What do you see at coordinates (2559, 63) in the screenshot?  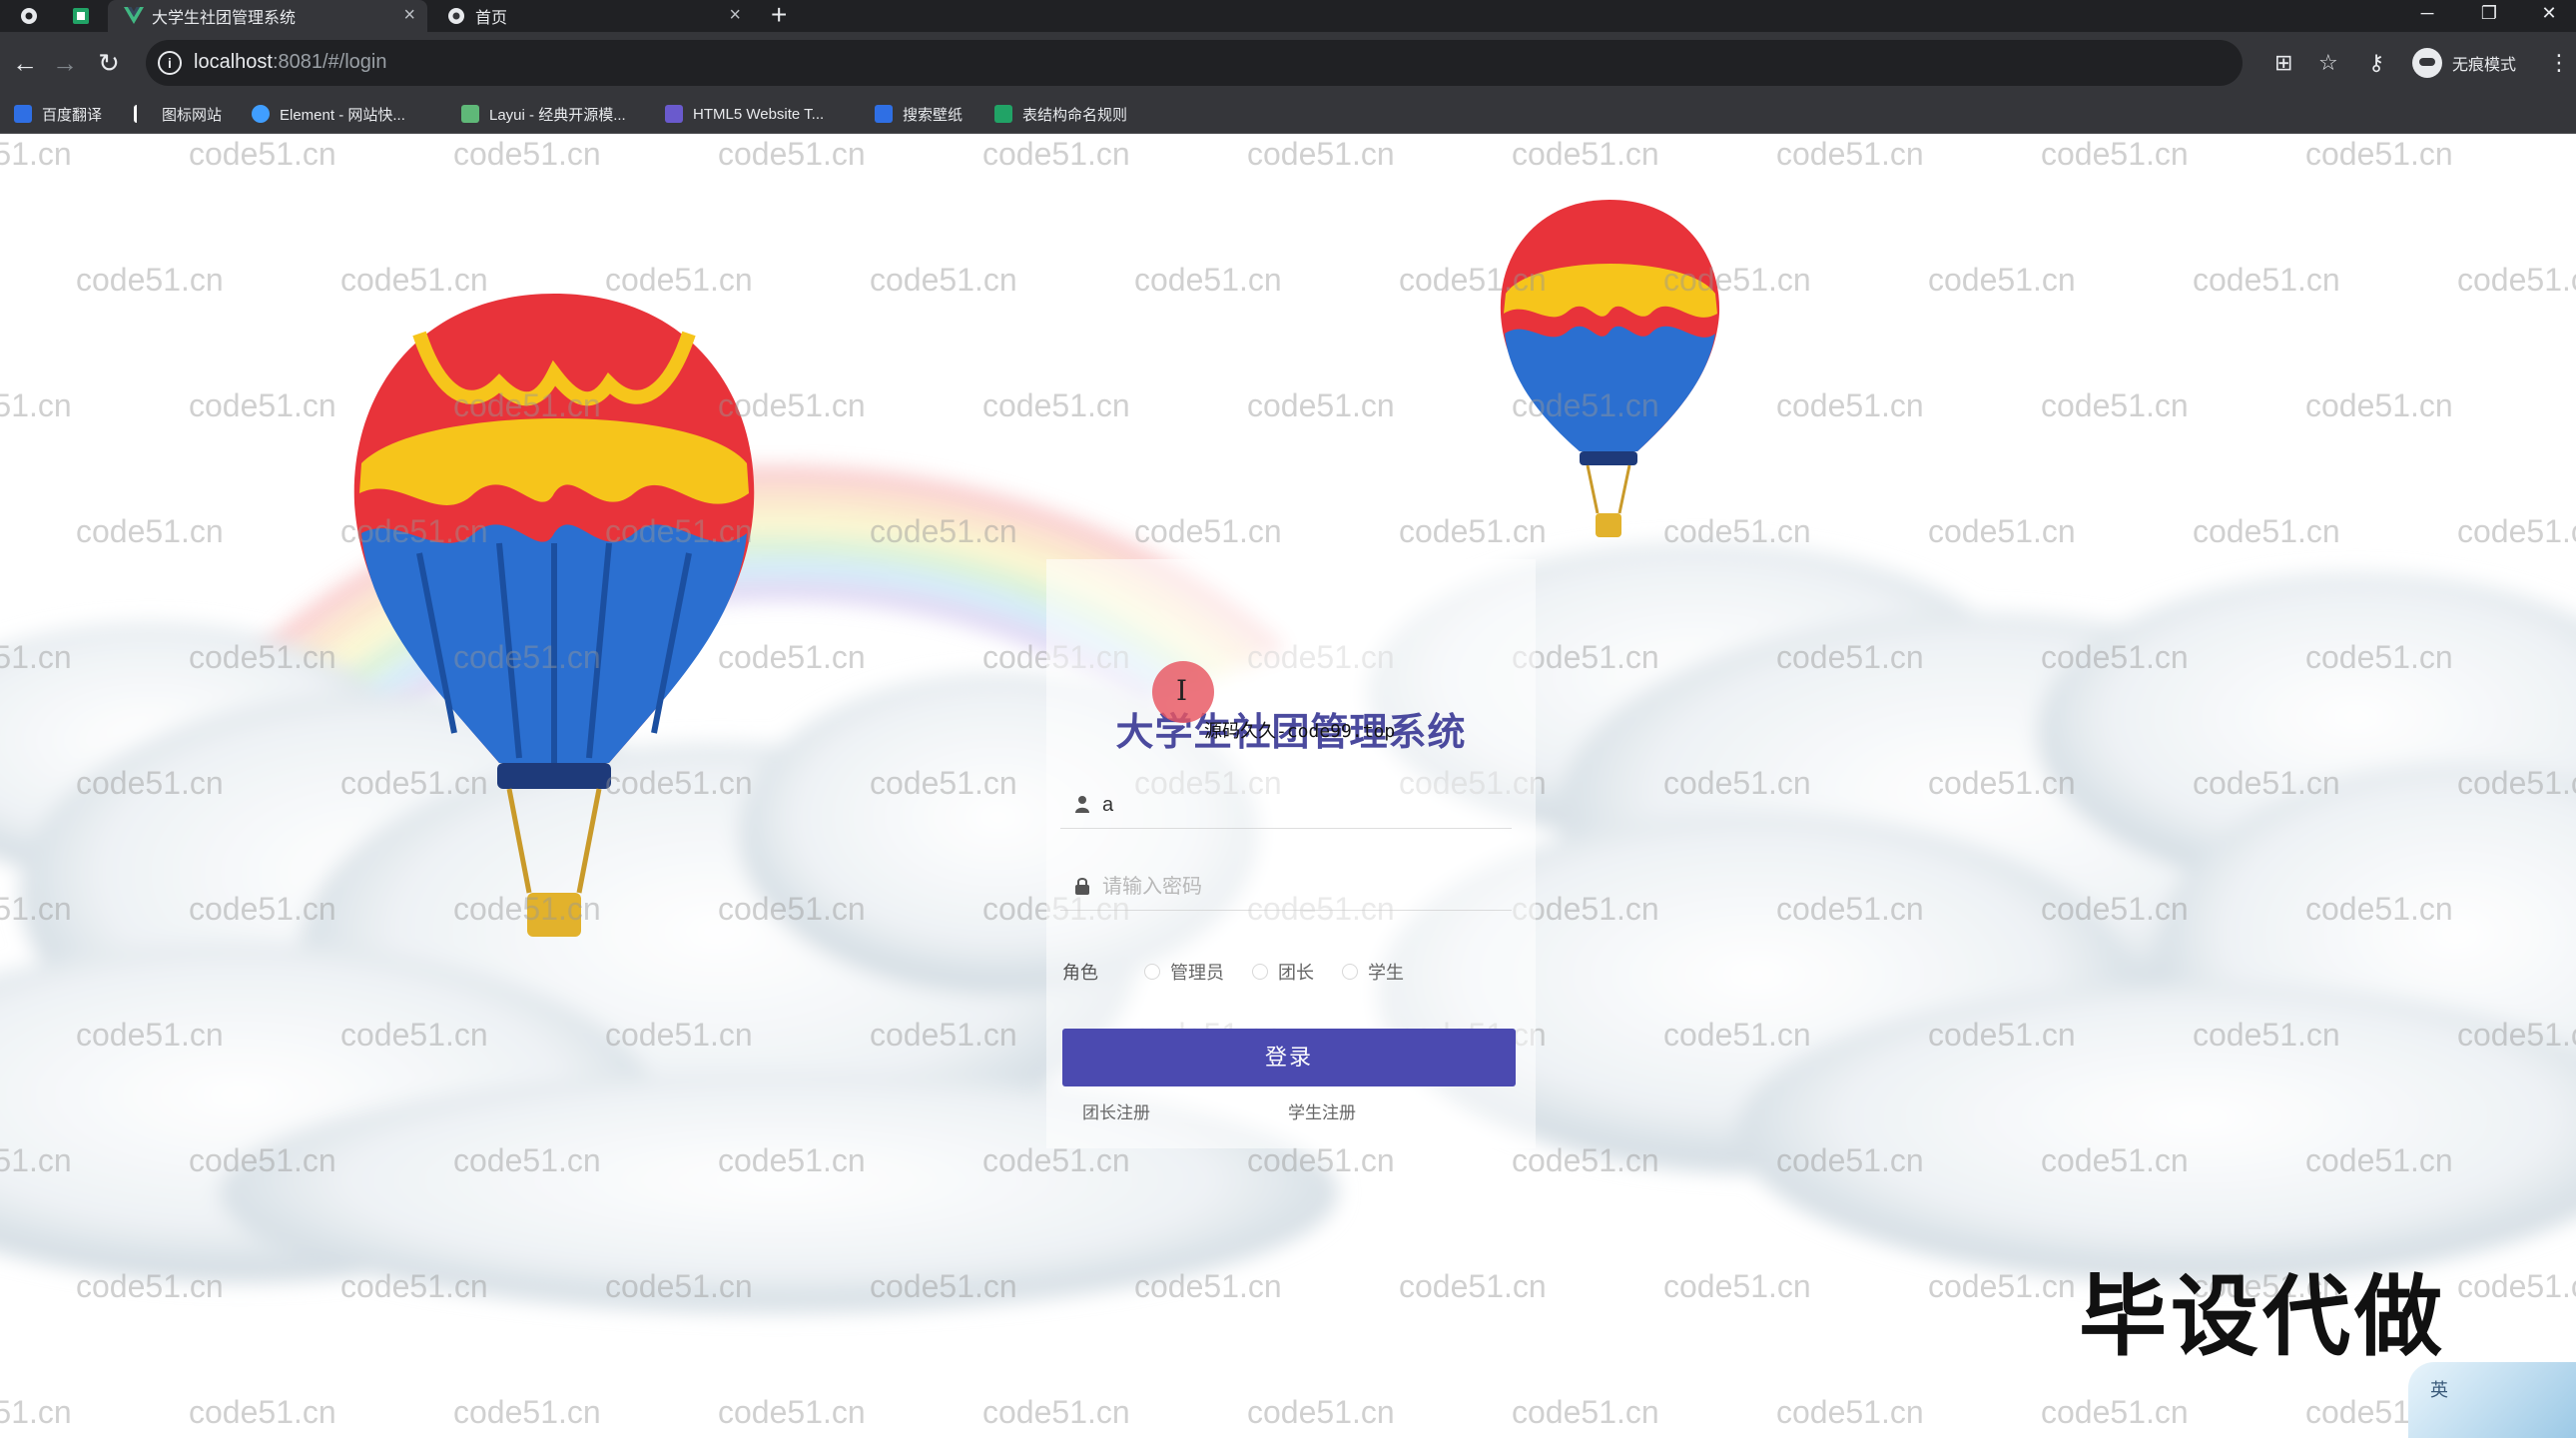 I see `more-menu-icon: ⋮` at bounding box center [2559, 63].